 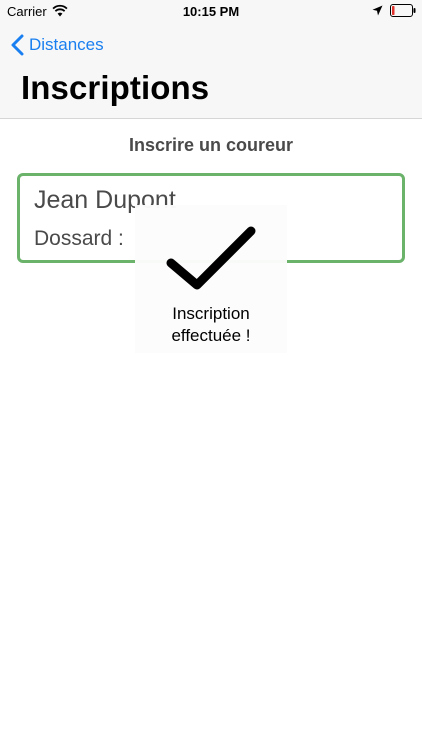 I want to click on status-bar: Carrier 10:15 PM, so click(x=211, y=11).